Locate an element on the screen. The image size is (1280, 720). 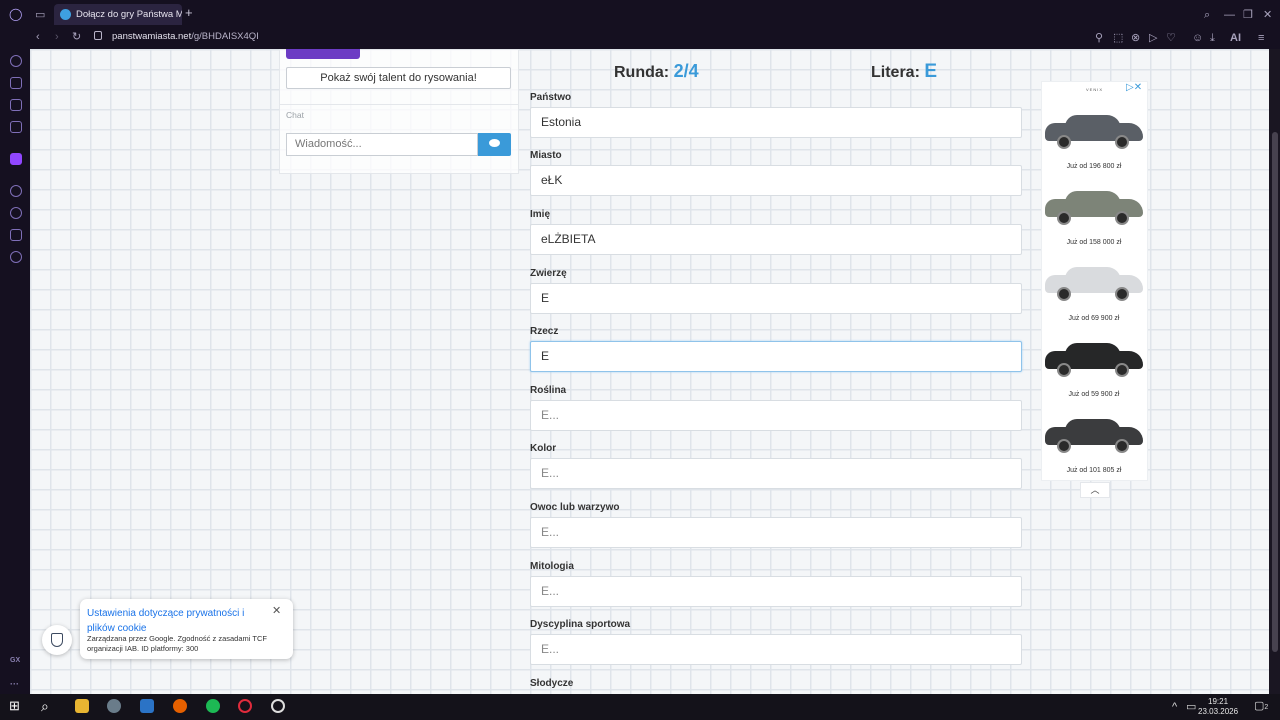
snapshot-icon: ⬚ is located at coordinates (1118, 38).